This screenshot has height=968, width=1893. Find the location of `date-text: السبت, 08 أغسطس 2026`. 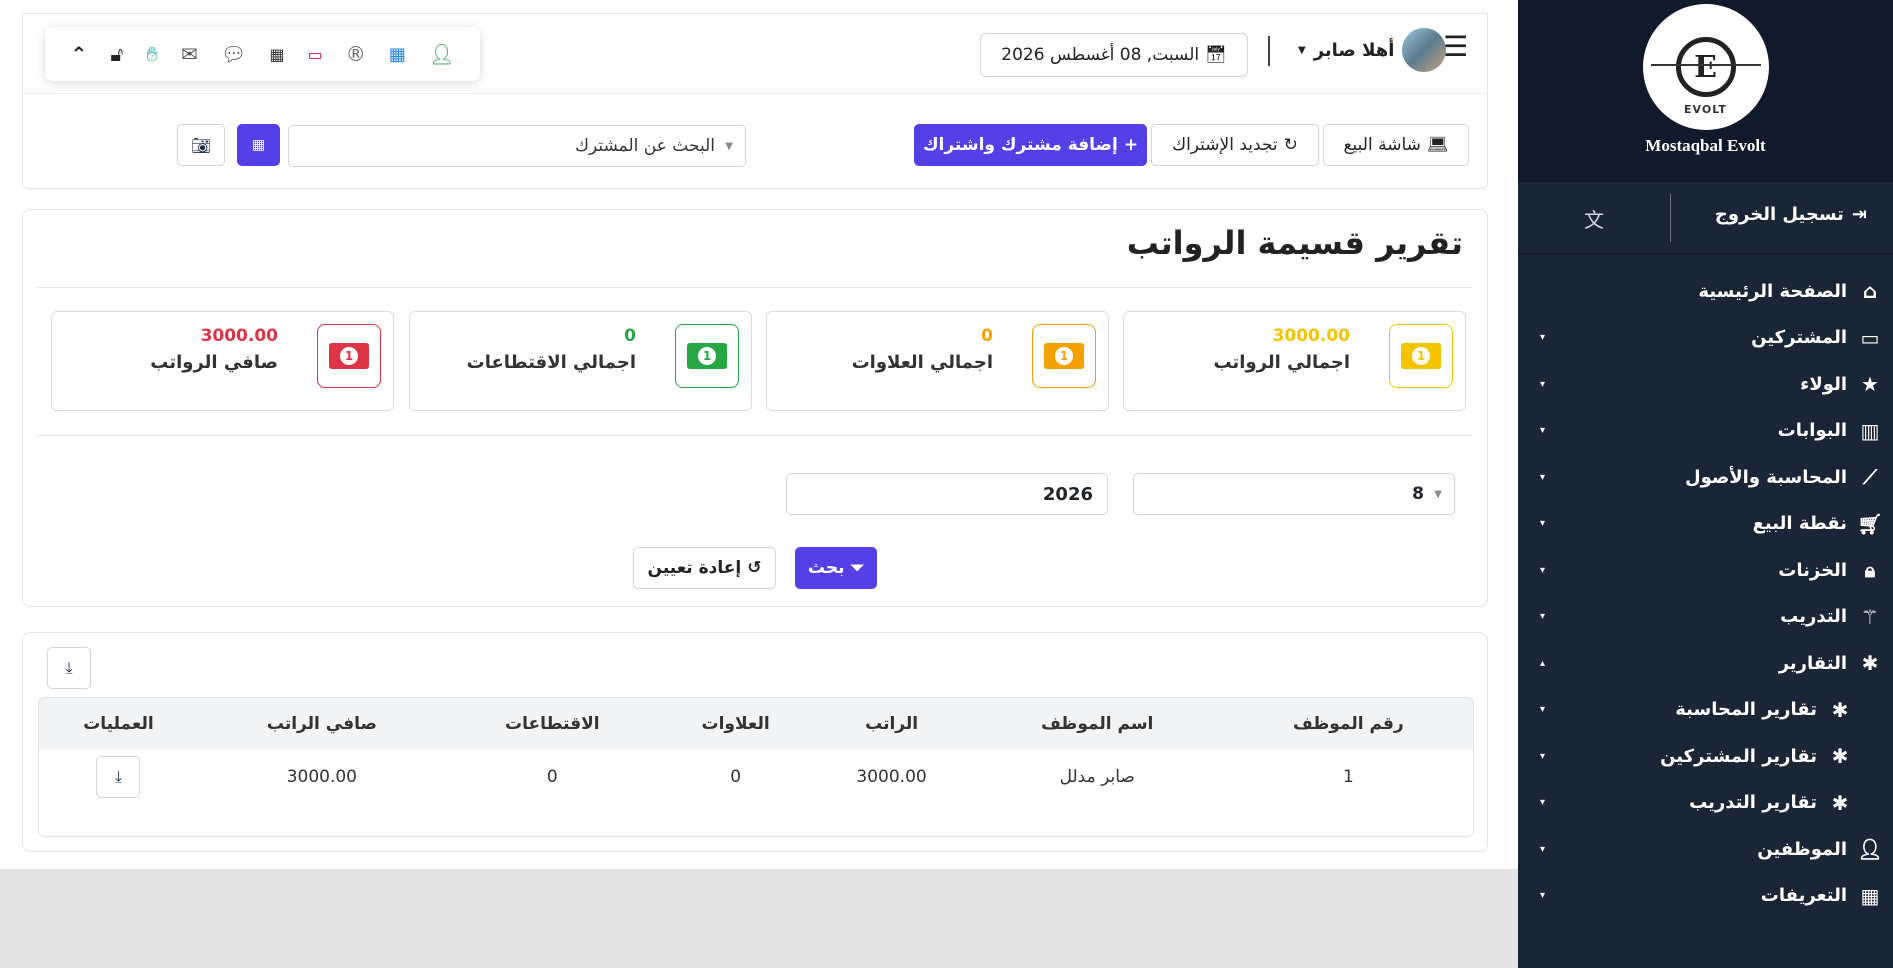

date-text: السبت, 08 أغسطس 2026 is located at coordinates (1100, 55).